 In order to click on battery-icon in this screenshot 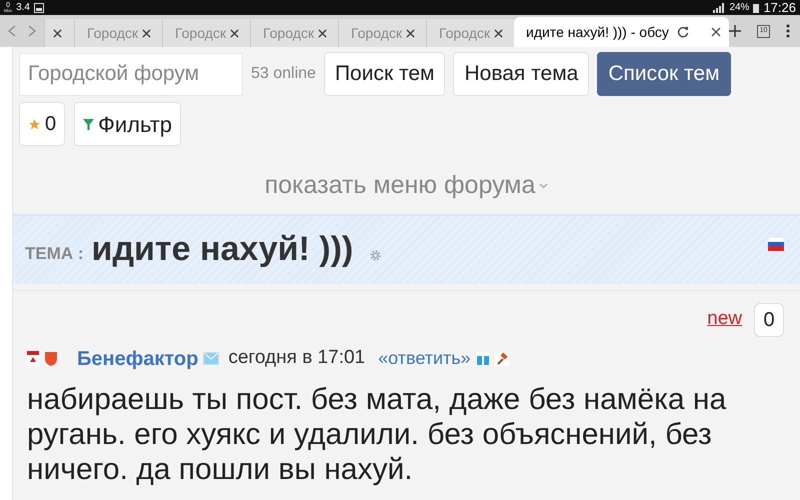, I will do `click(756, 7)`.